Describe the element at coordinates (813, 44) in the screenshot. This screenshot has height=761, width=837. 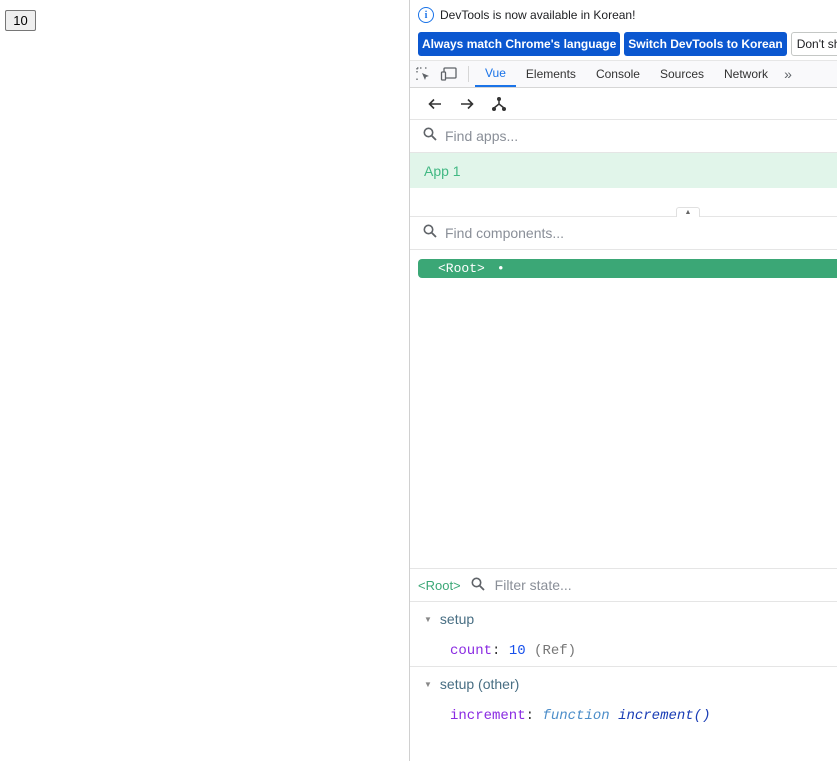
I see `dont-show-button: Don't show` at that location.